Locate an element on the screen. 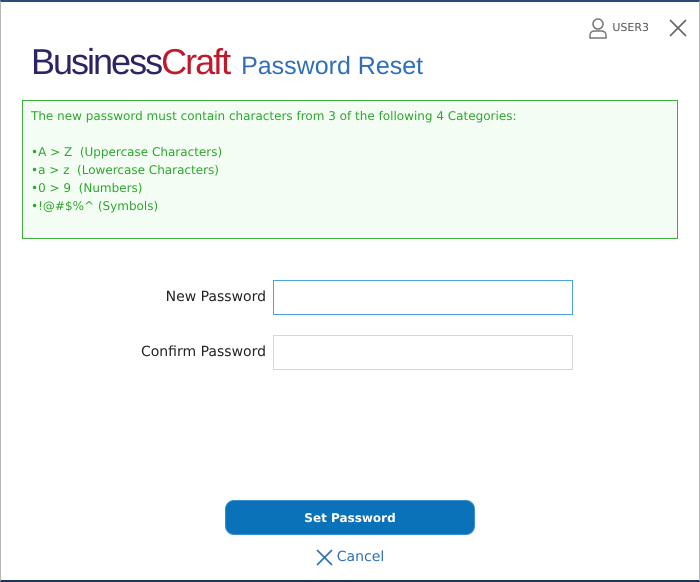  user-icon is located at coordinates (598, 28).